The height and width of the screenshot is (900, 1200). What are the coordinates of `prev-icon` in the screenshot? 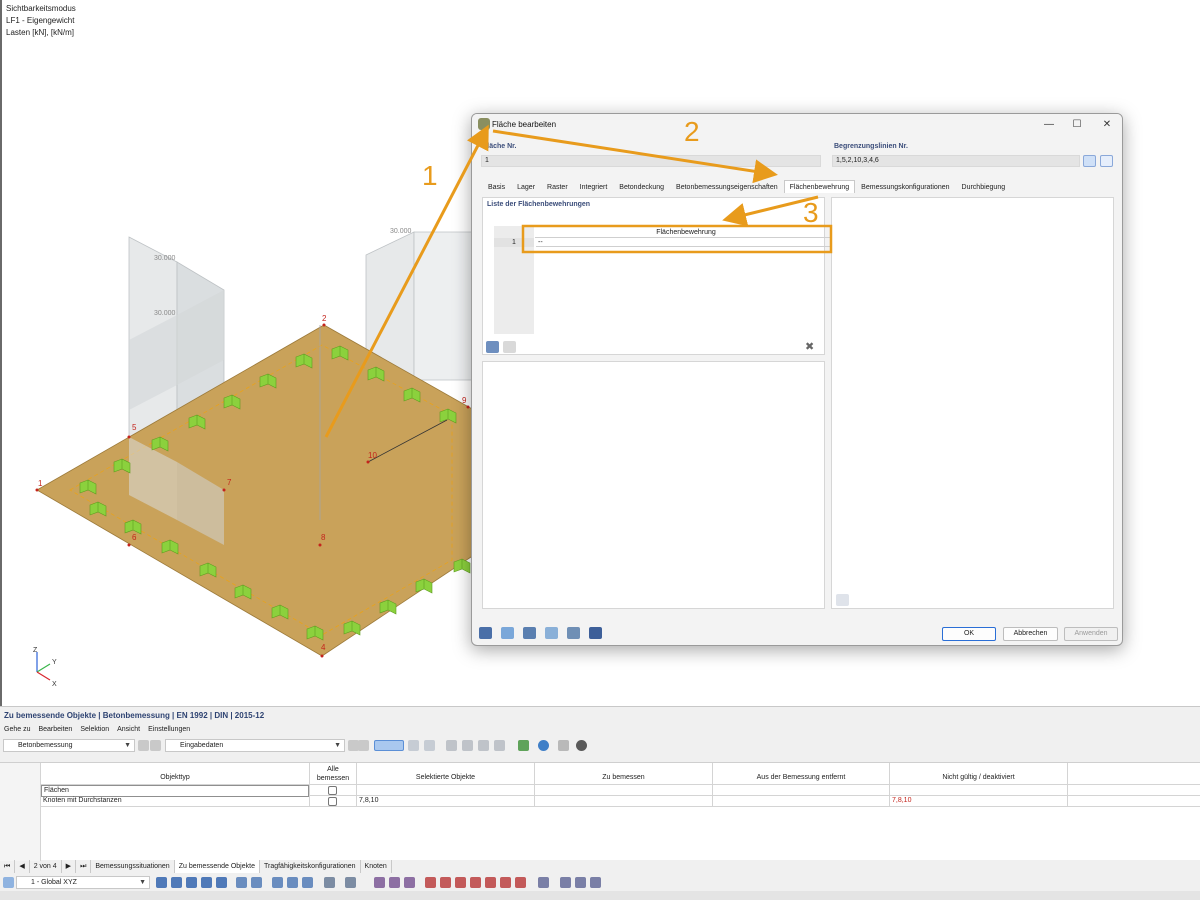 It's located at (143, 745).